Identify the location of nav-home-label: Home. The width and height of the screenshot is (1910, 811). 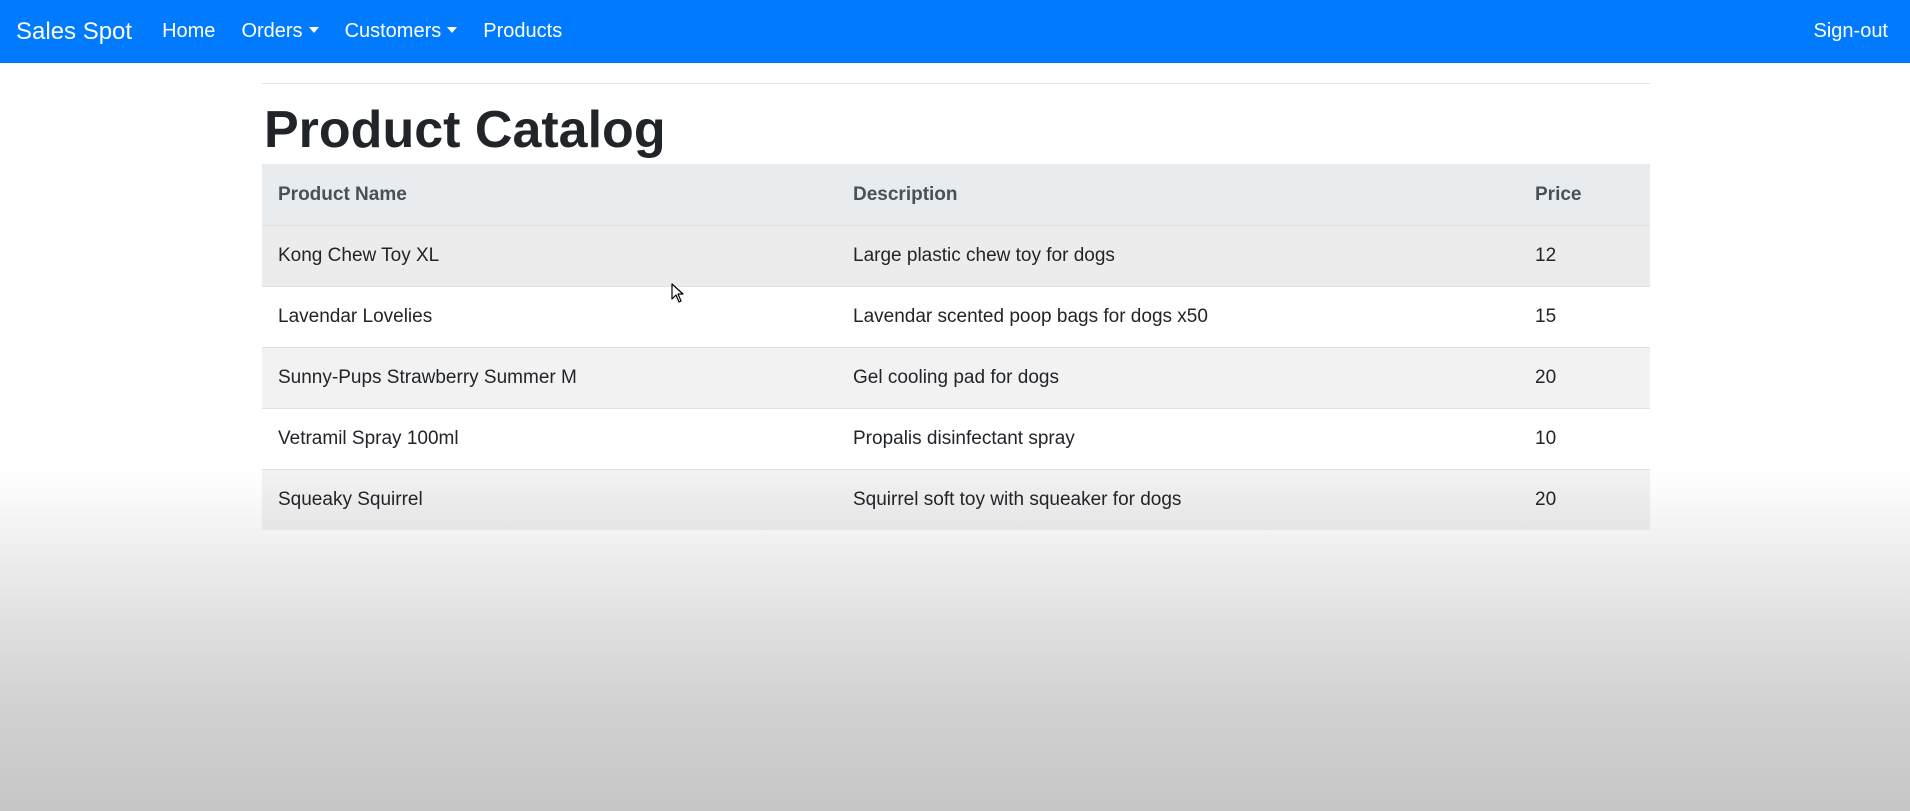
(189, 31).